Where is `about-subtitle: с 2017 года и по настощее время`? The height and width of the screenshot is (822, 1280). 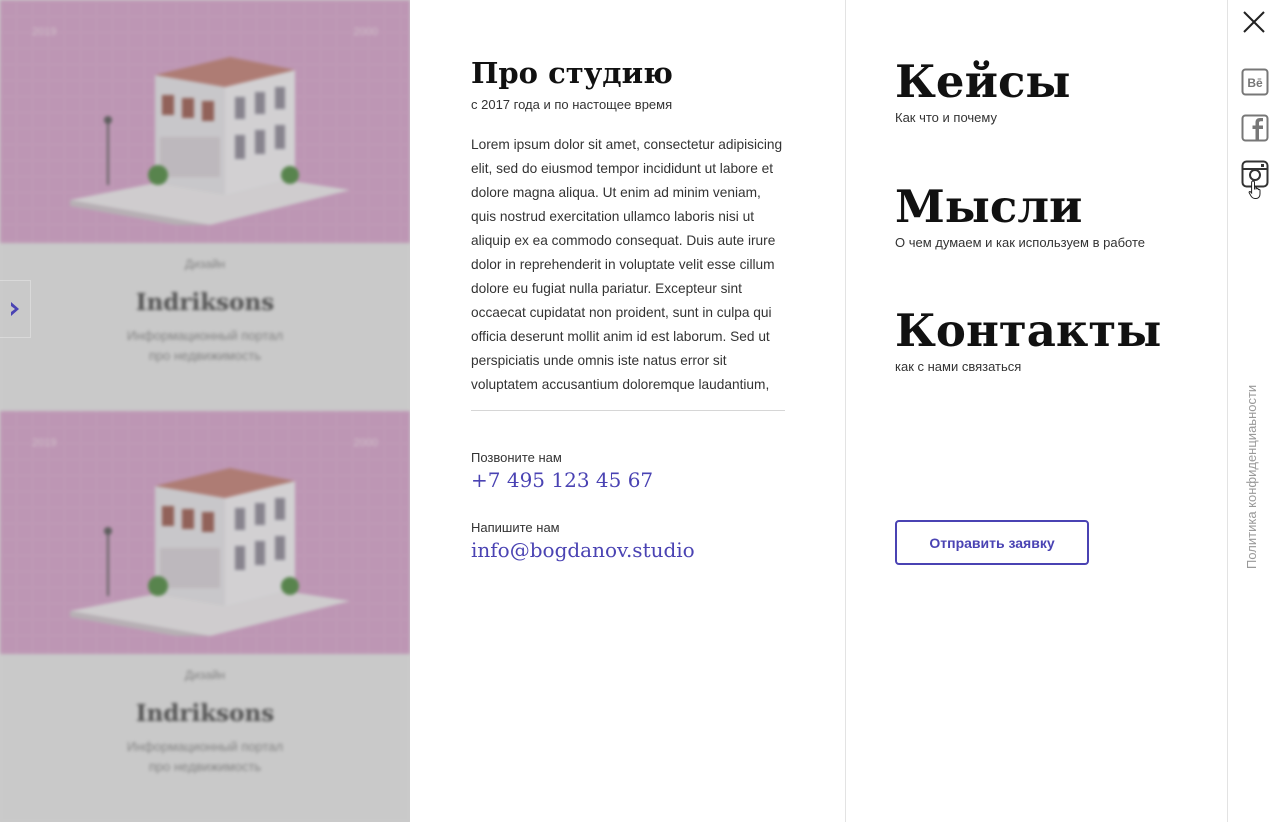
about-subtitle: с 2017 года и по настощее время is located at coordinates (572, 104).